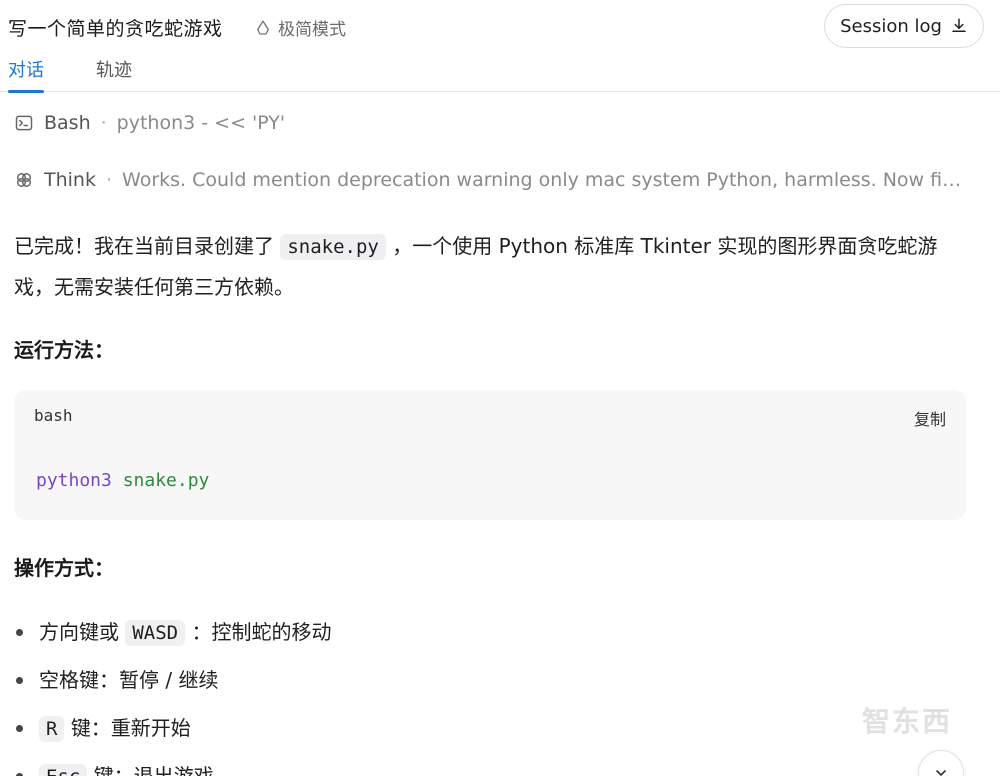  I want to click on item-text: 键：重新开始, so click(130, 728).